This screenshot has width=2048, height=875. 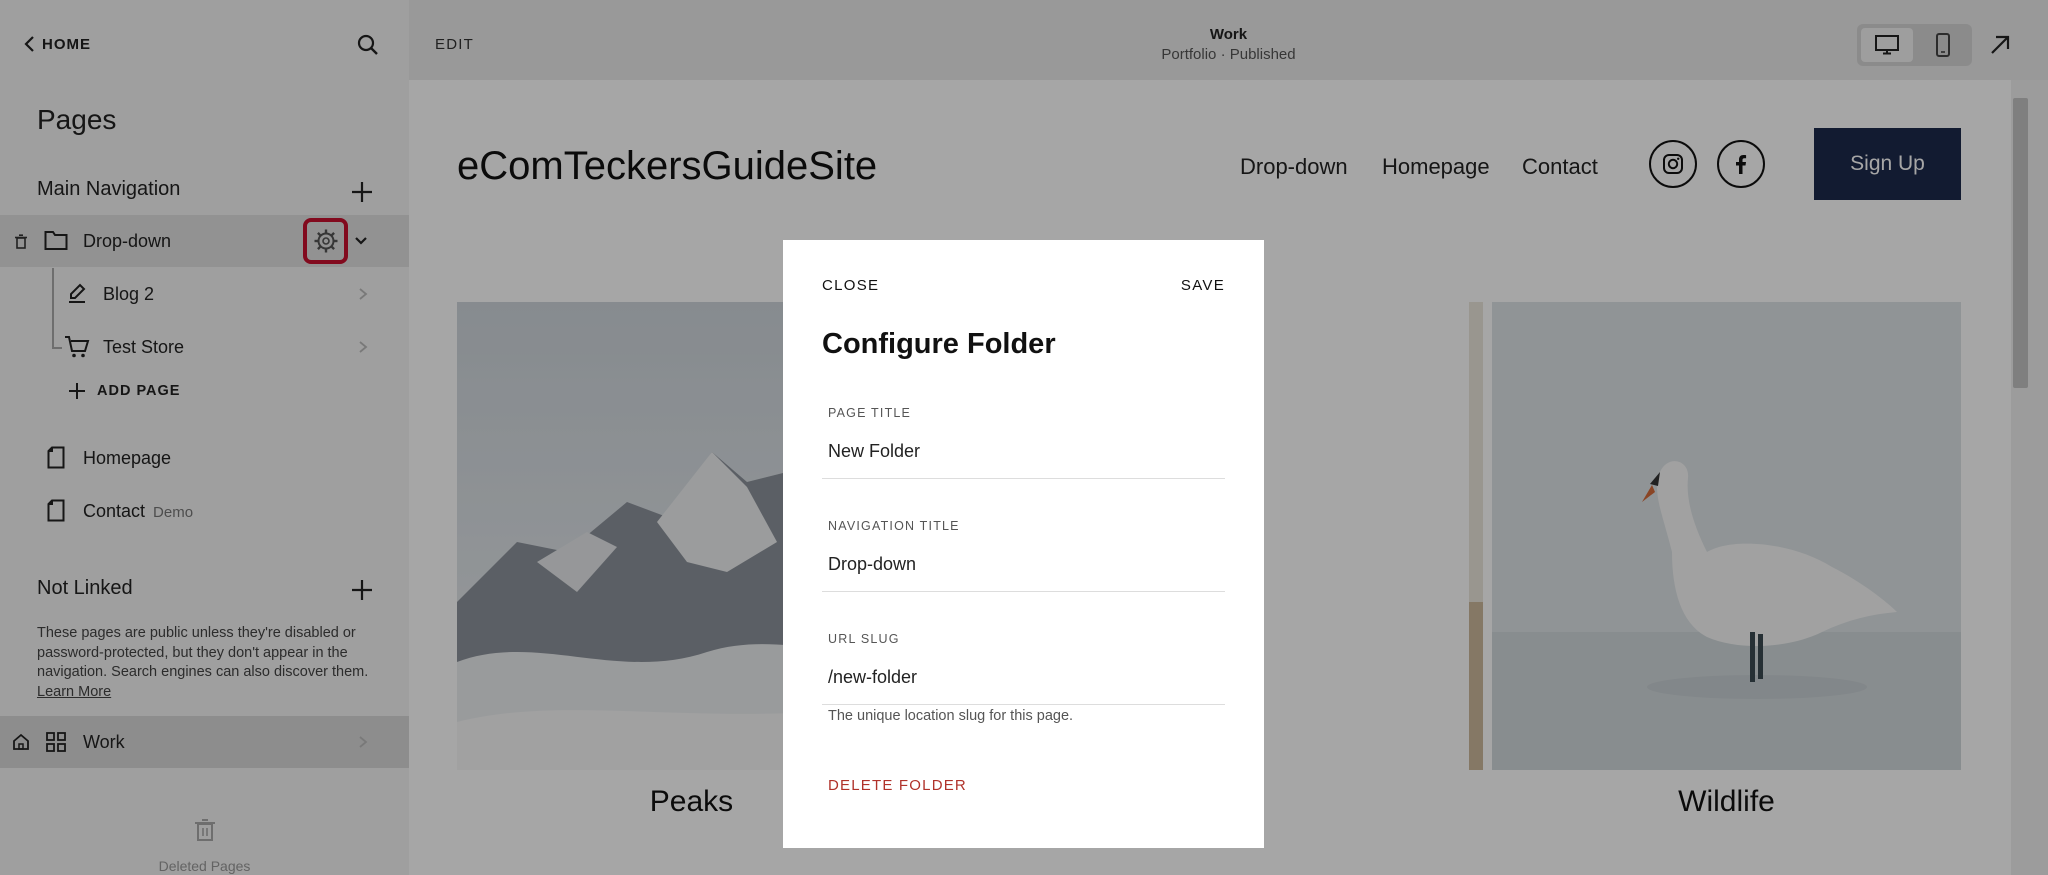 I want to click on navigation-title-label: NAVIGATION TITLE, so click(x=894, y=526).